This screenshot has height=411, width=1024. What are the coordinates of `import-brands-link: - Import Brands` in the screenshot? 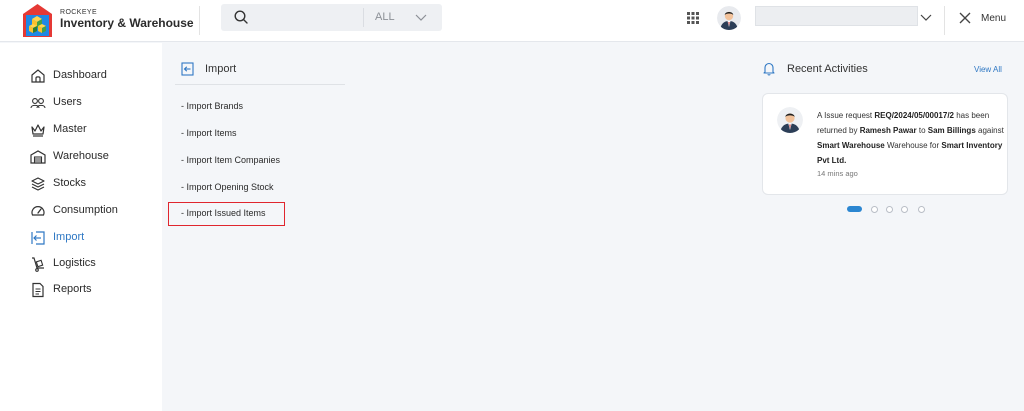 It's located at (212, 106).